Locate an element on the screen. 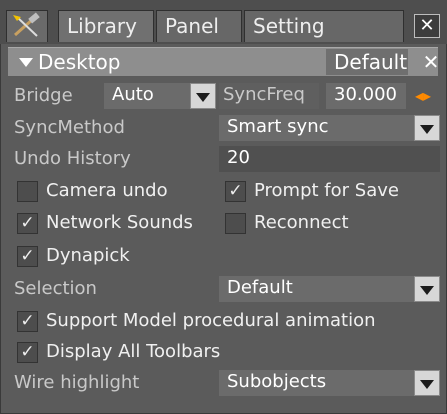  dynapick-checkbox: ✓ is located at coordinates (27, 256).